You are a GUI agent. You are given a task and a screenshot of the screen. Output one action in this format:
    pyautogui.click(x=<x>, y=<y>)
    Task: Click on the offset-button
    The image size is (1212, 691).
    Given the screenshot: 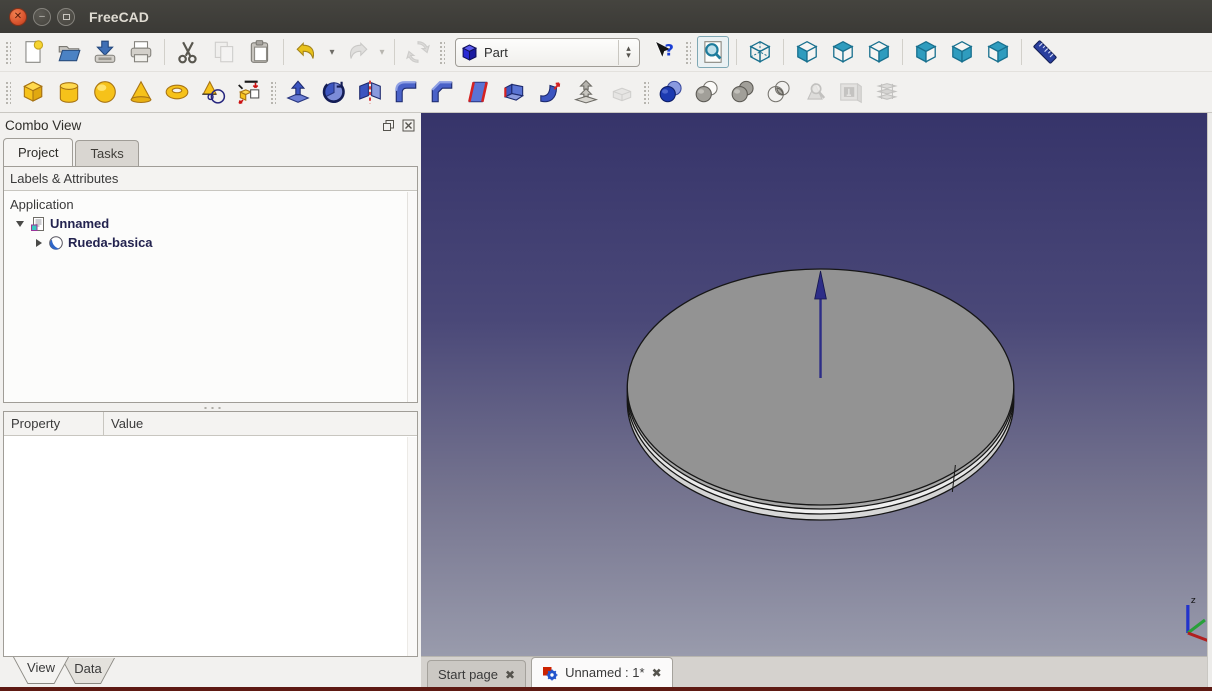 What is the action you would take?
    pyautogui.click(x=586, y=92)
    